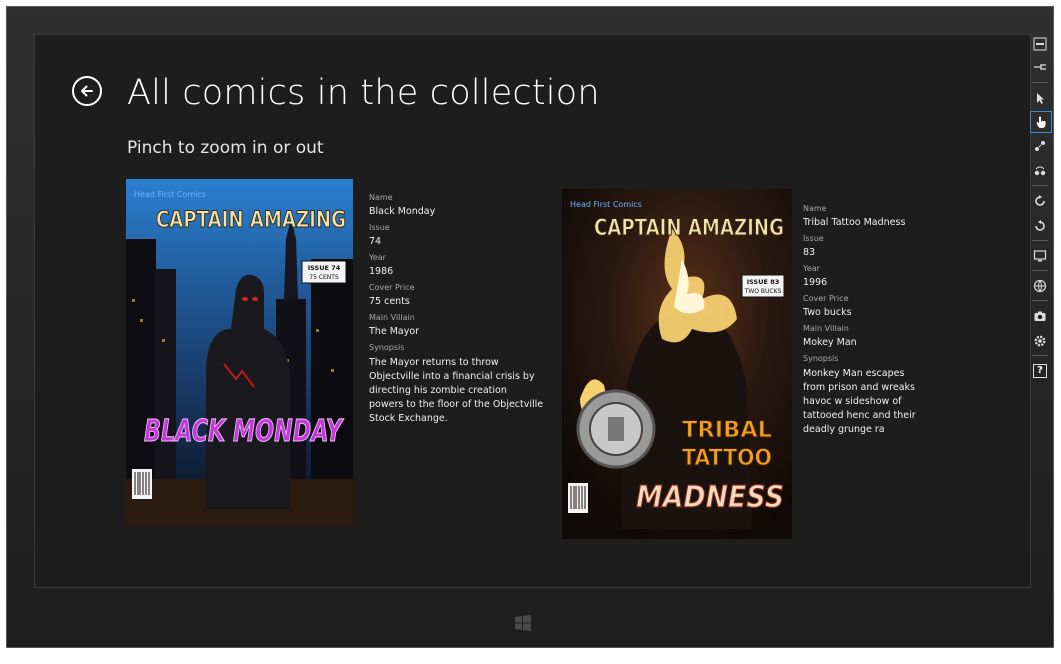 The image size is (1061, 664). Describe the element at coordinates (381, 271) in the screenshot. I see `year-value: 1986` at that location.